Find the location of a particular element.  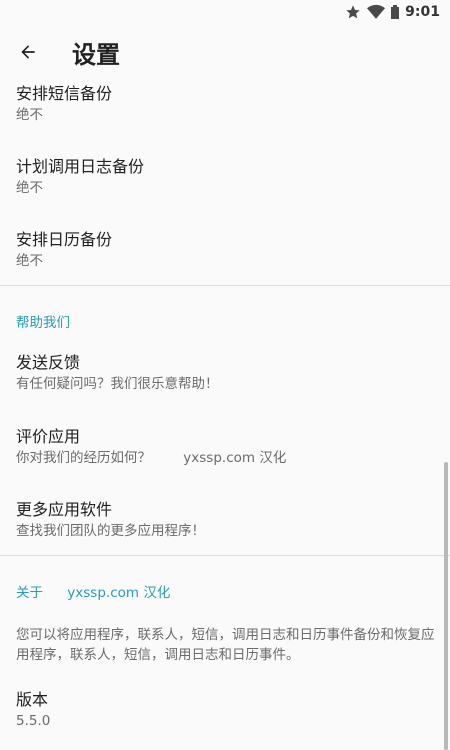

pref-title: 发送反馈 is located at coordinates (48, 362).